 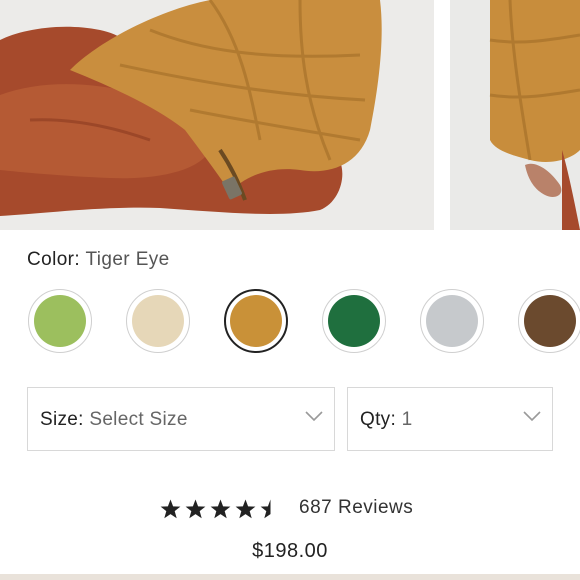 I want to click on rating-stars, so click(x=215, y=509).